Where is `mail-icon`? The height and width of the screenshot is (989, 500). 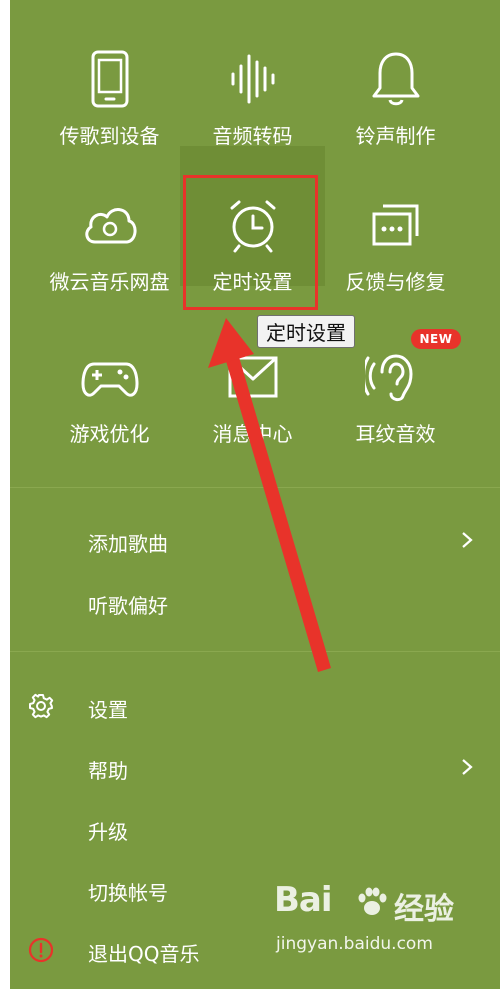
mail-icon is located at coordinates (252, 377).